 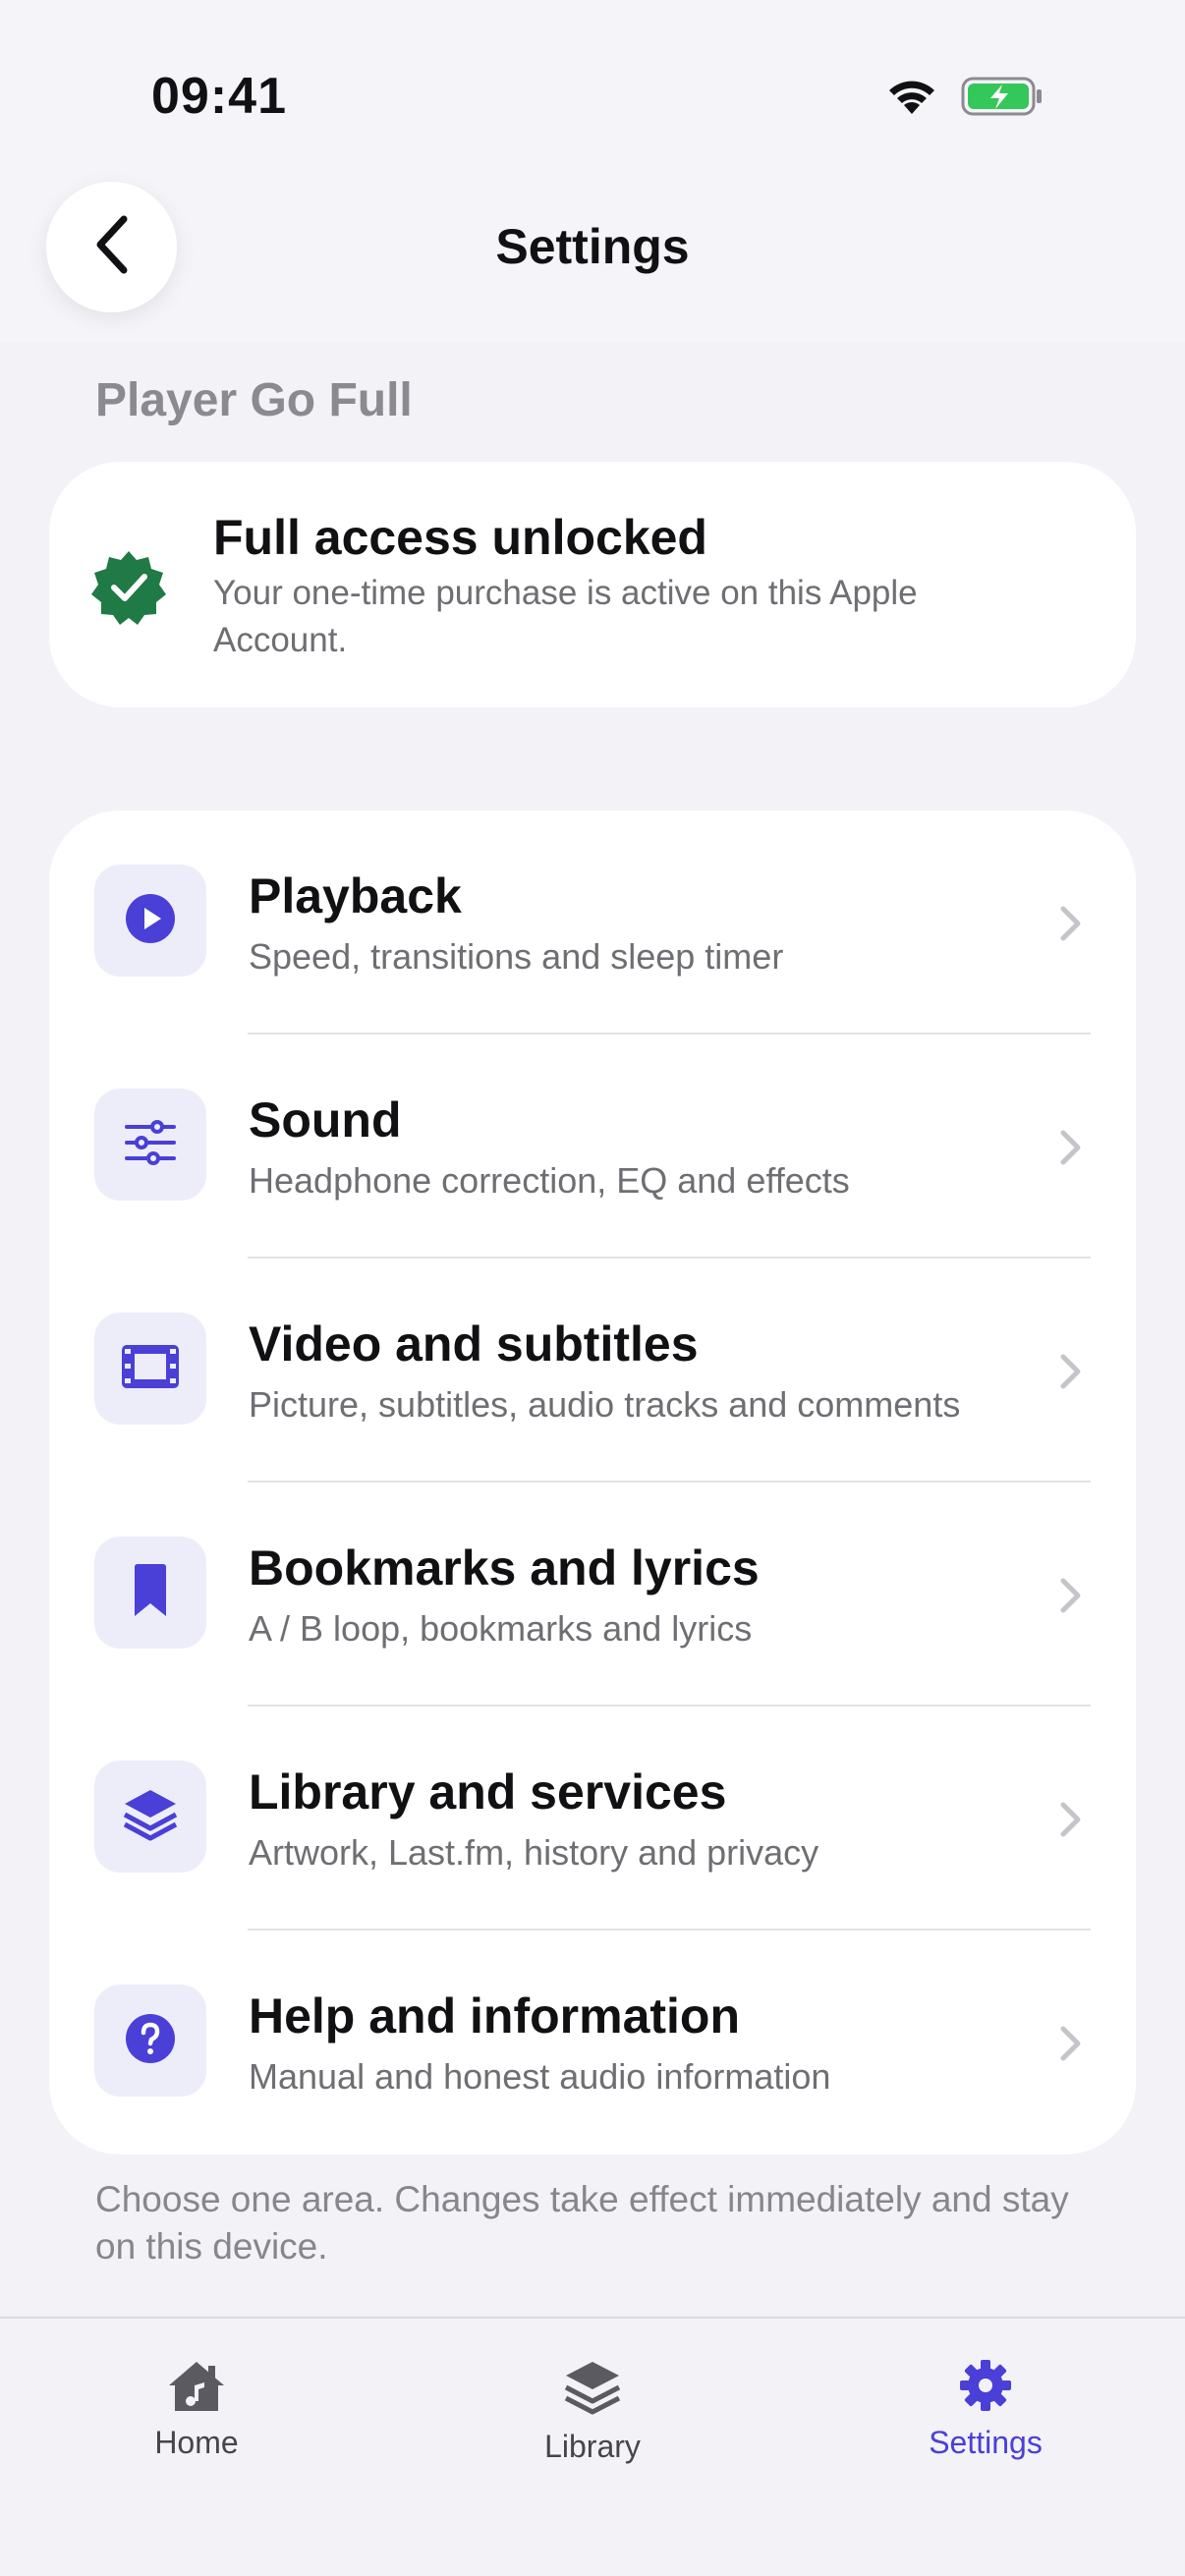 What do you see at coordinates (197, 2442) in the screenshot?
I see `tab-label: Home` at bounding box center [197, 2442].